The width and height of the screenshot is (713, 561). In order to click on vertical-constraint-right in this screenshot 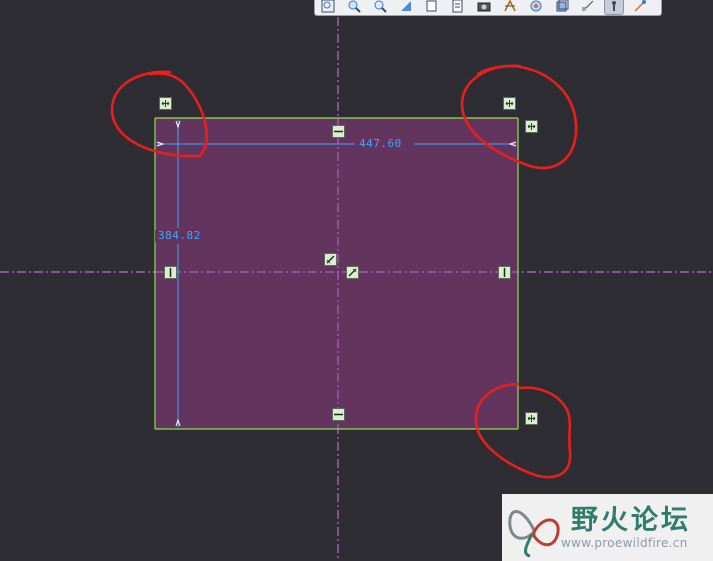, I will do `click(504, 272)`.